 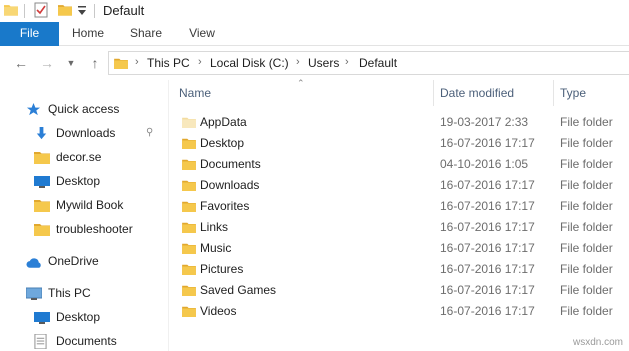 I want to click on back-arrow-icon: ←, so click(x=21, y=63).